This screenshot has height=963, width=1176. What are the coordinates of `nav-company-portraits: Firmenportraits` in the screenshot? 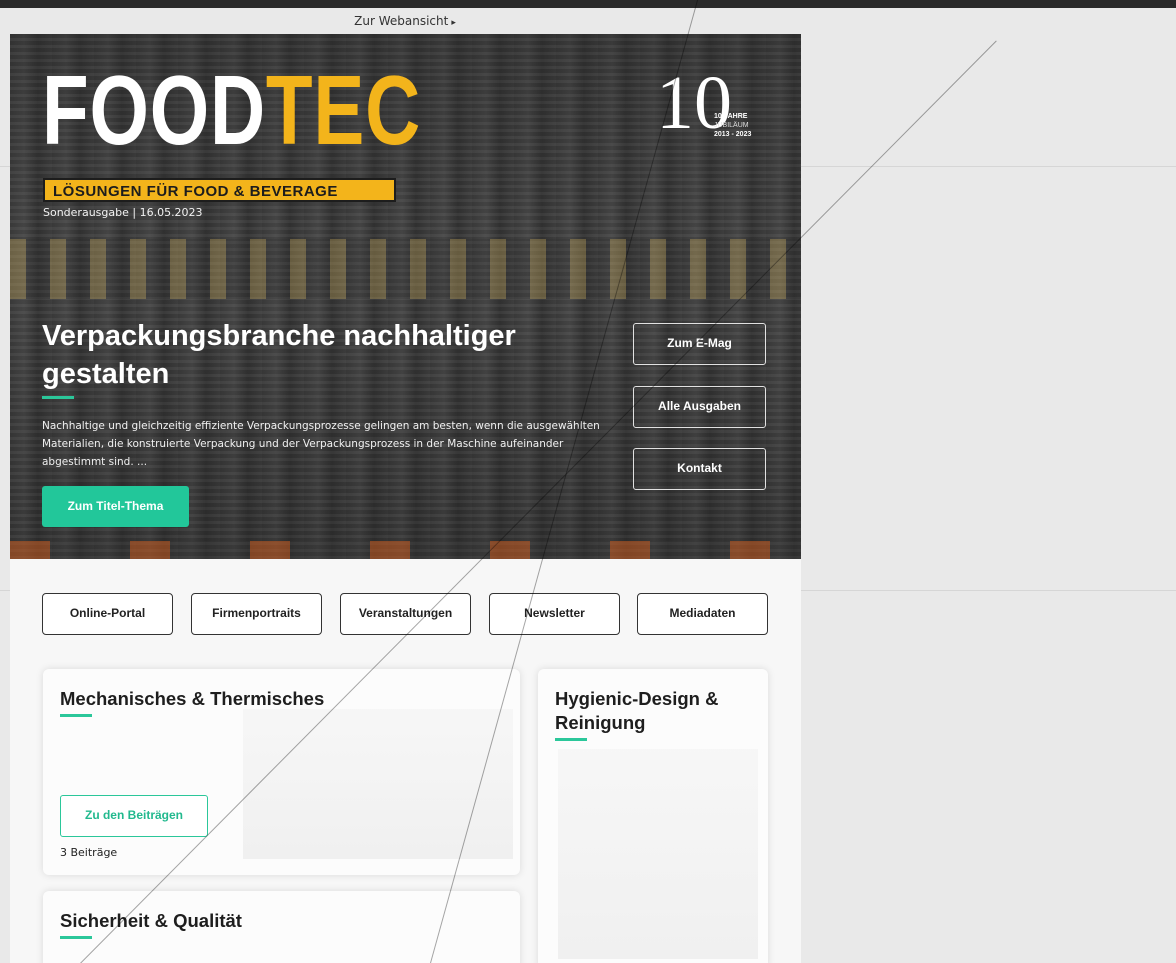 It's located at (256, 614).